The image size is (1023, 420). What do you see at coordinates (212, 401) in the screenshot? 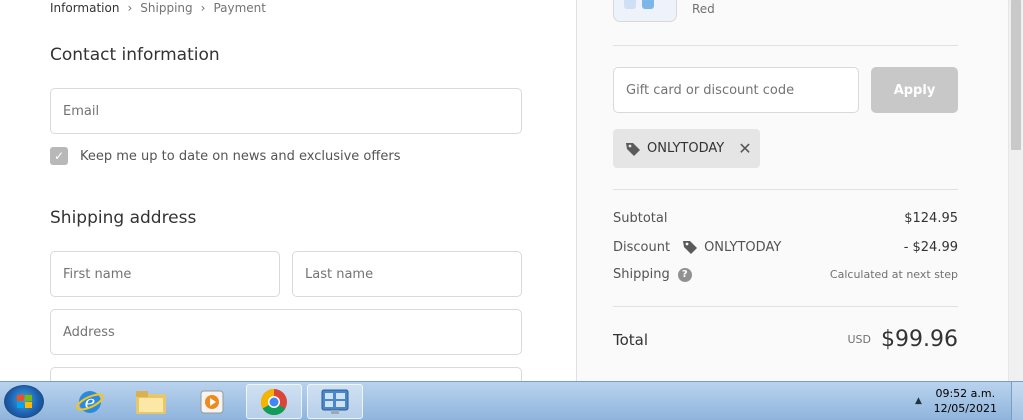
I see `media-player-icon` at bounding box center [212, 401].